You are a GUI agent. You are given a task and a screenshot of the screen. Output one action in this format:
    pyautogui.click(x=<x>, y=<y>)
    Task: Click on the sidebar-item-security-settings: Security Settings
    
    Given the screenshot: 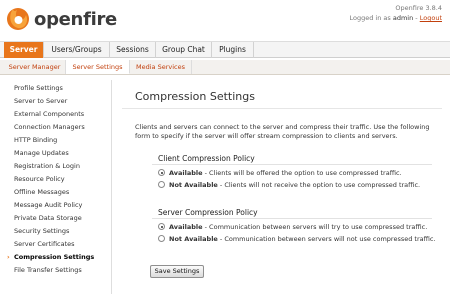 What is the action you would take?
    pyautogui.click(x=56, y=231)
    